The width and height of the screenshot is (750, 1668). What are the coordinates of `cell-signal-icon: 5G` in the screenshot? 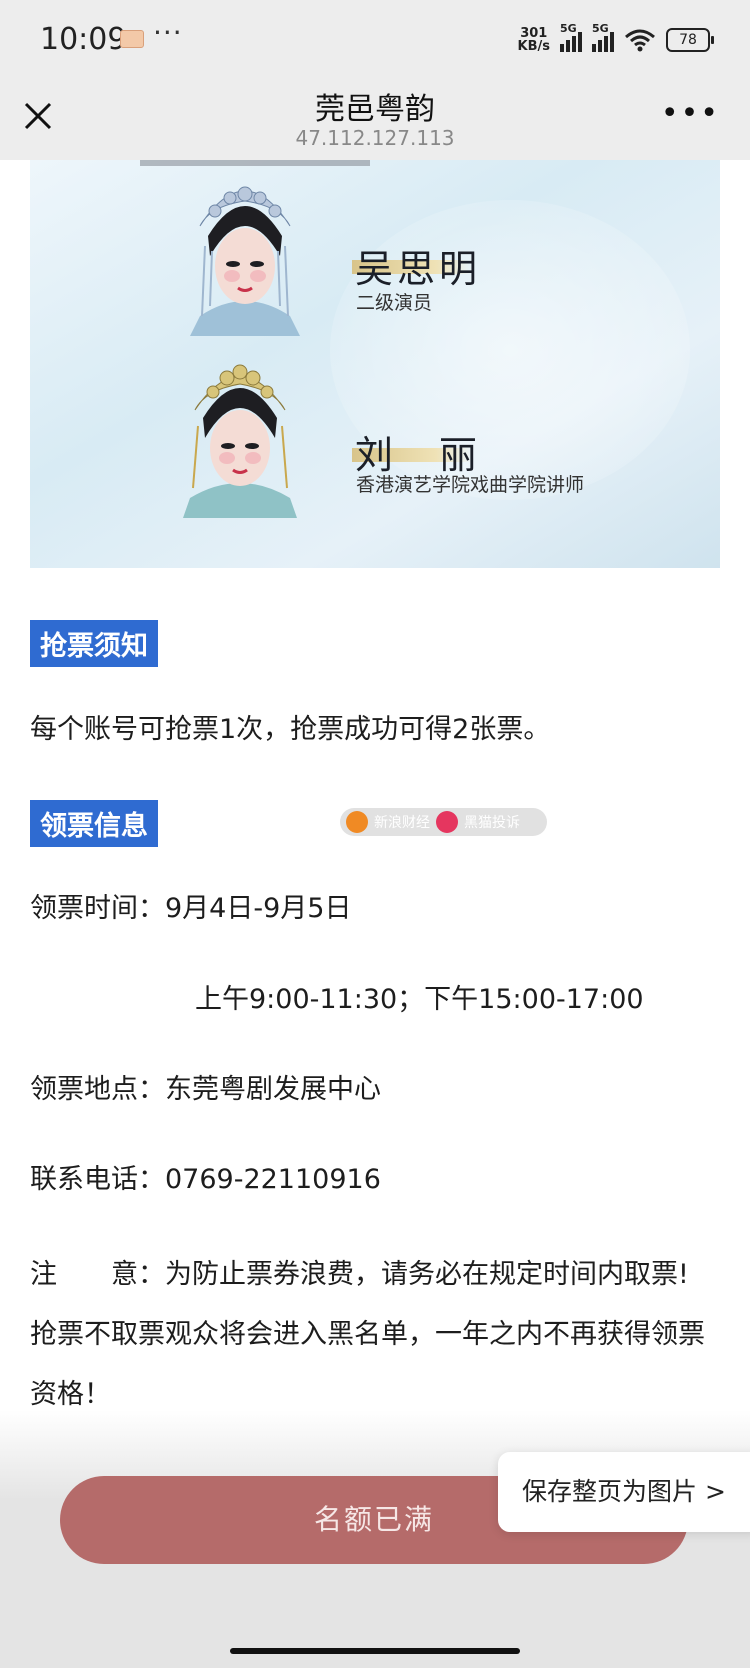 It's located at (571, 37).